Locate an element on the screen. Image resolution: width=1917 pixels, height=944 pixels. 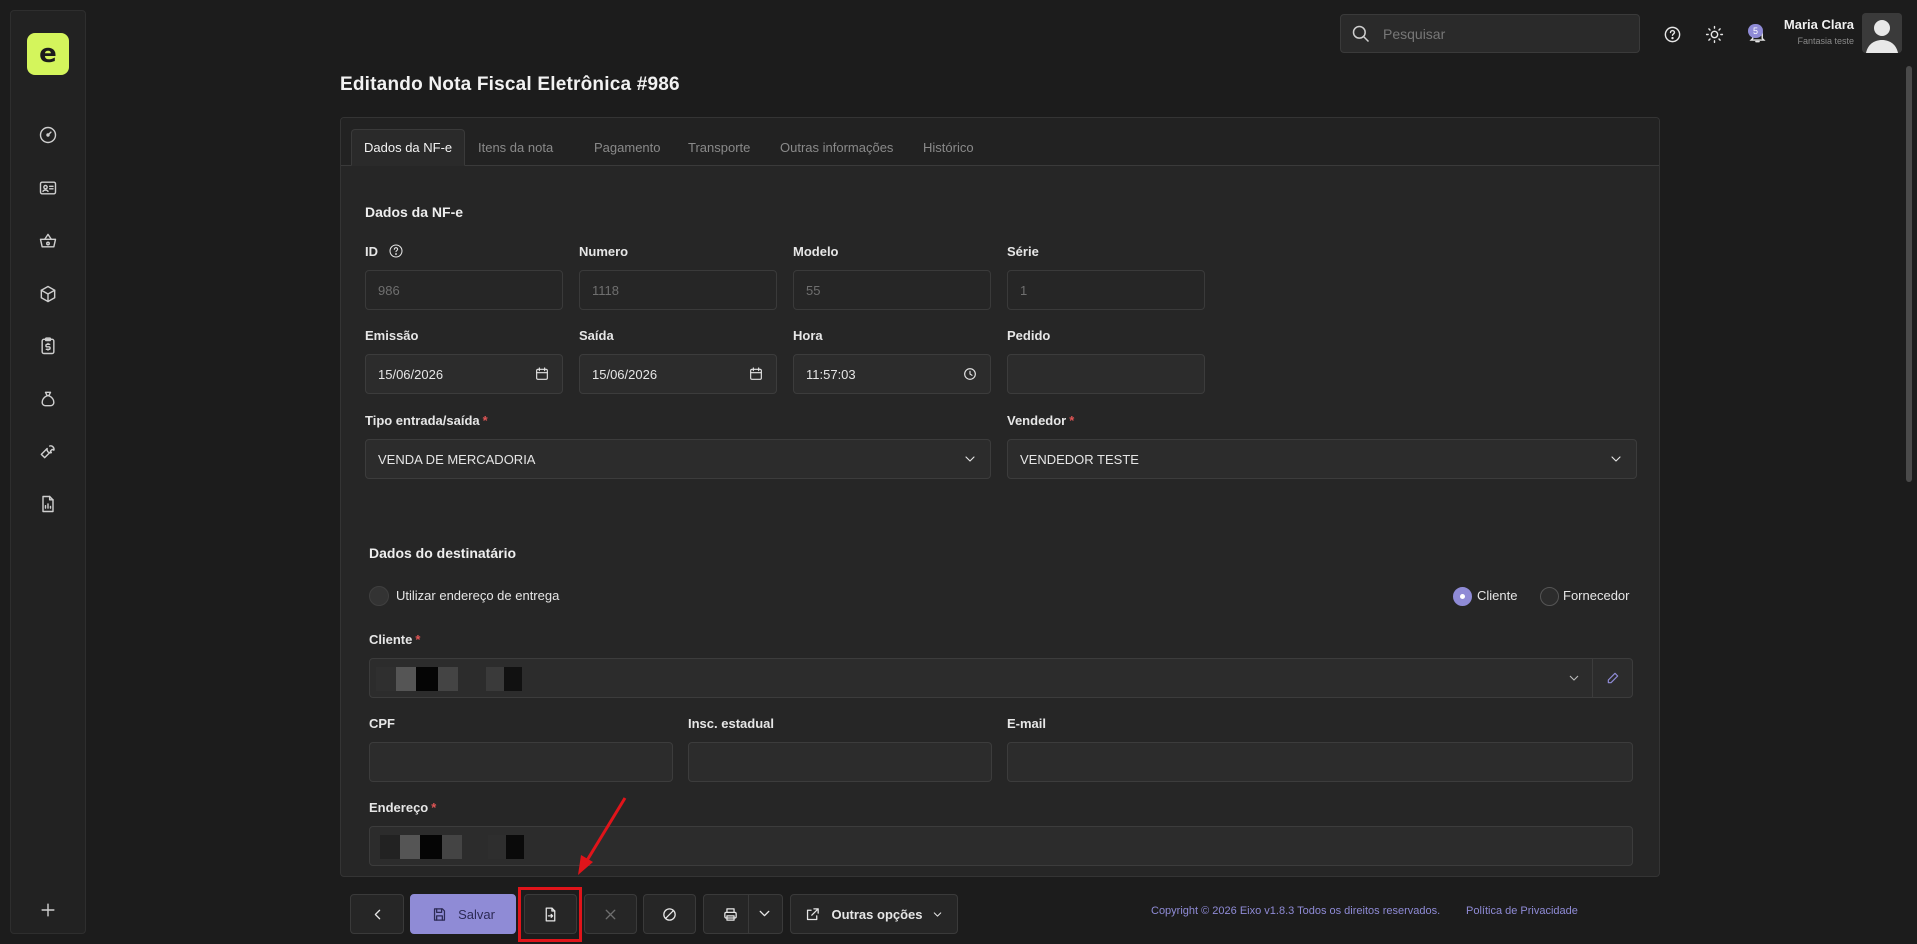
back-button is located at coordinates (377, 914).